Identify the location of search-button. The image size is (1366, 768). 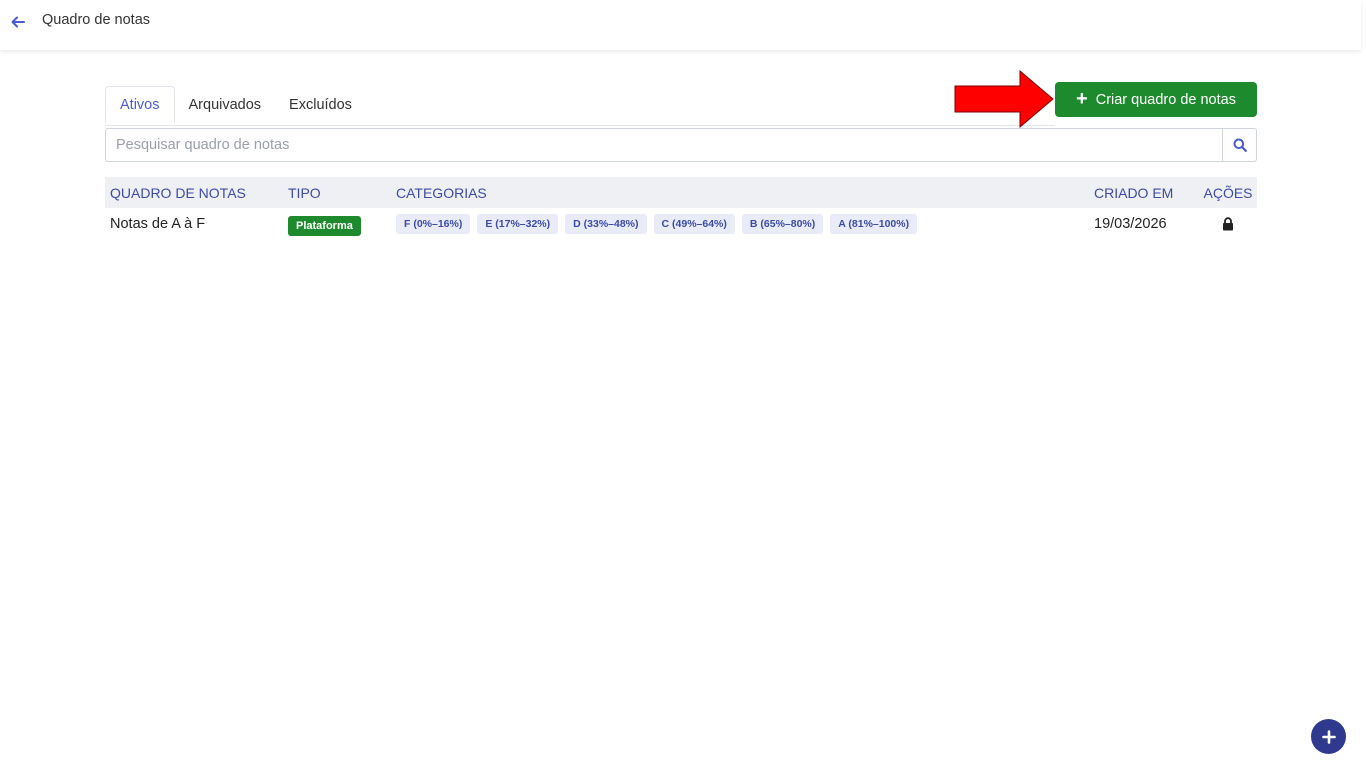
(1239, 145).